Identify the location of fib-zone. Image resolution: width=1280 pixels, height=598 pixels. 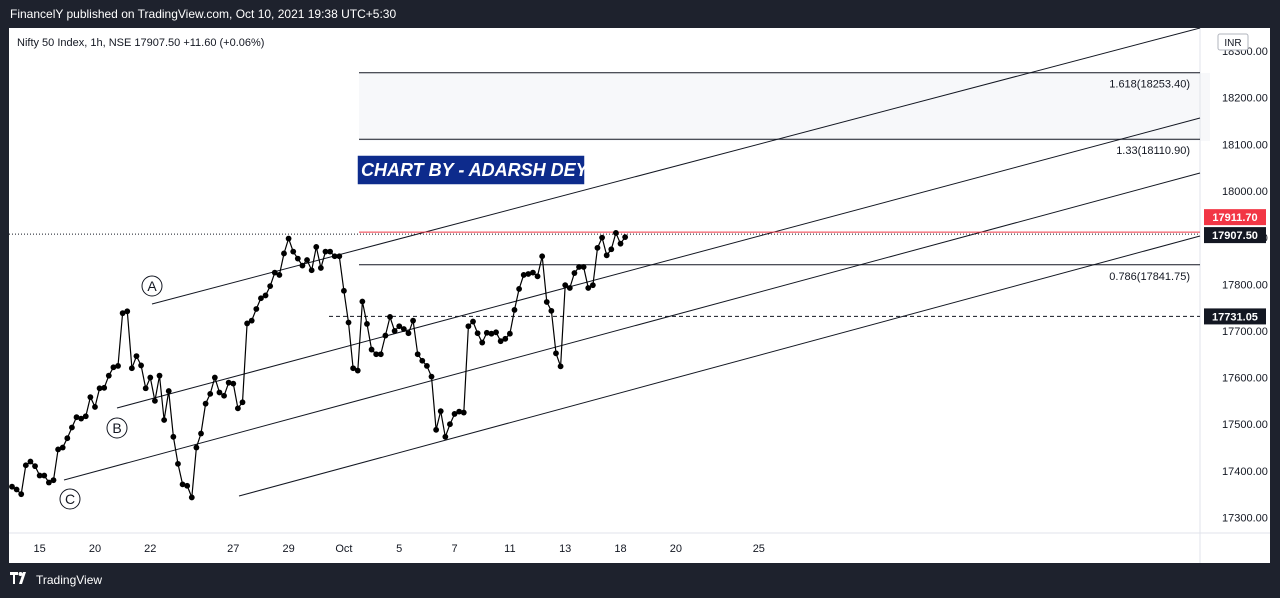
(784, 107).